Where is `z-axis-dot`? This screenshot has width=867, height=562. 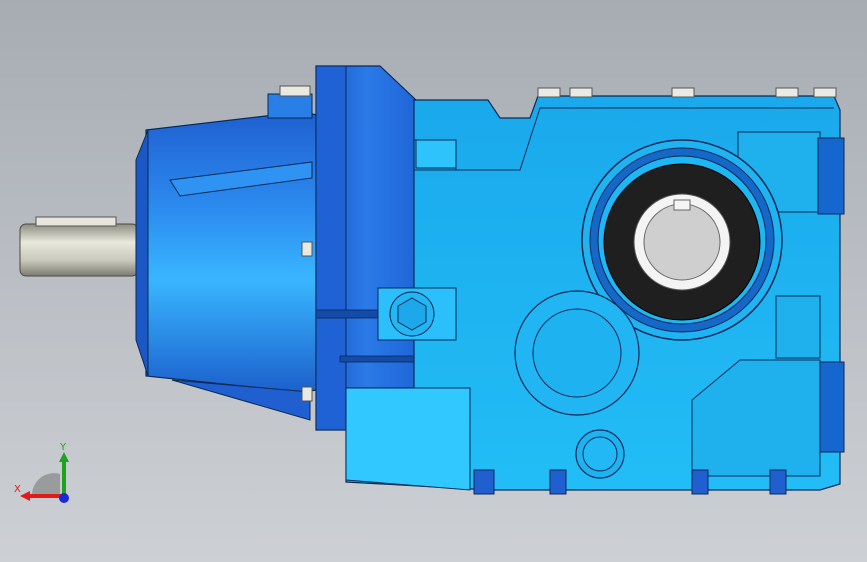 z-axis-dot is located at coordinates (64, 498).